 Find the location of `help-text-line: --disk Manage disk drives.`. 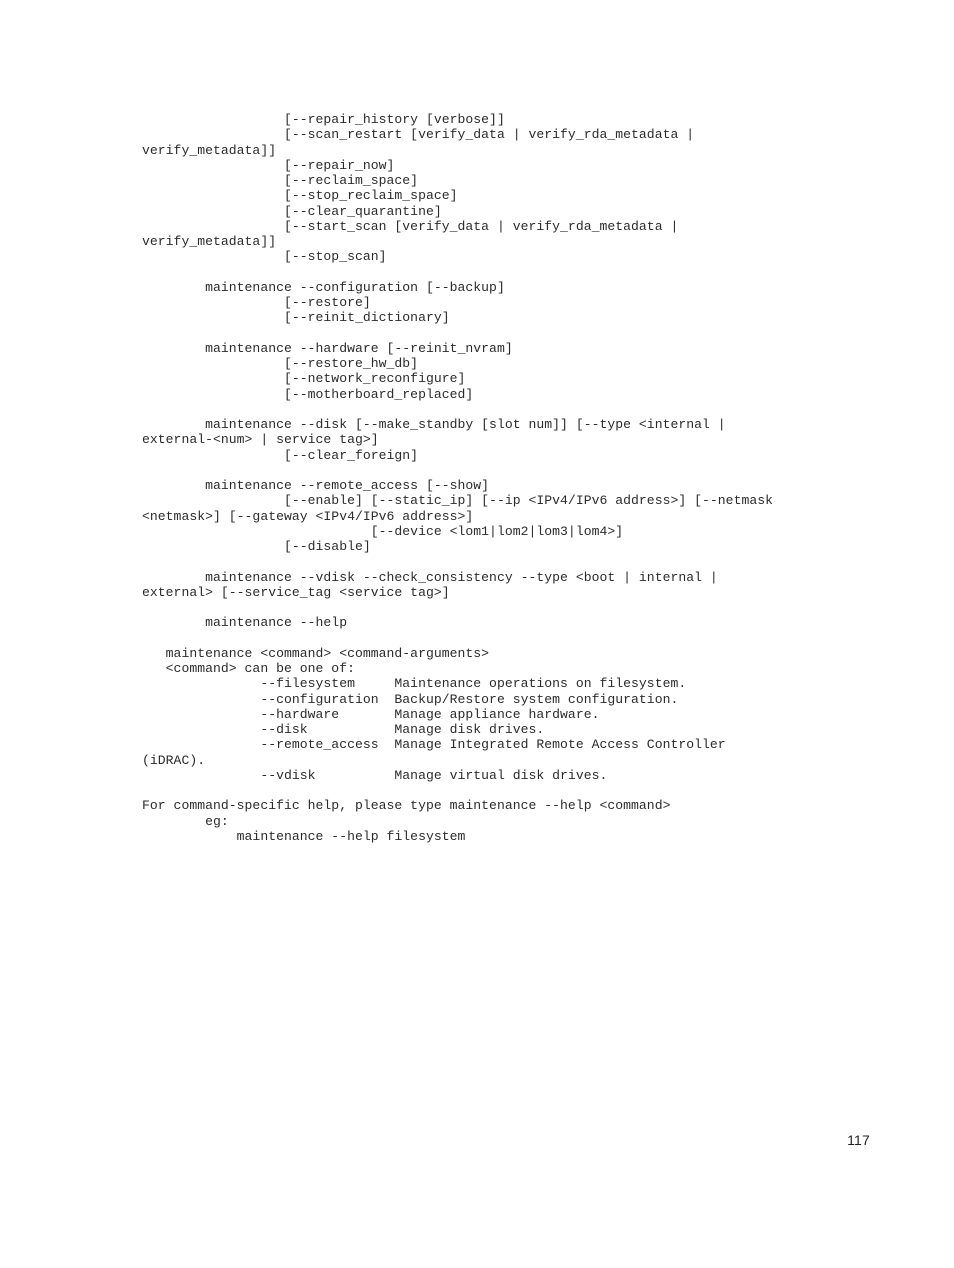

help-text-line: --disk Manage disk drives. is located at coordinates (343, 729).